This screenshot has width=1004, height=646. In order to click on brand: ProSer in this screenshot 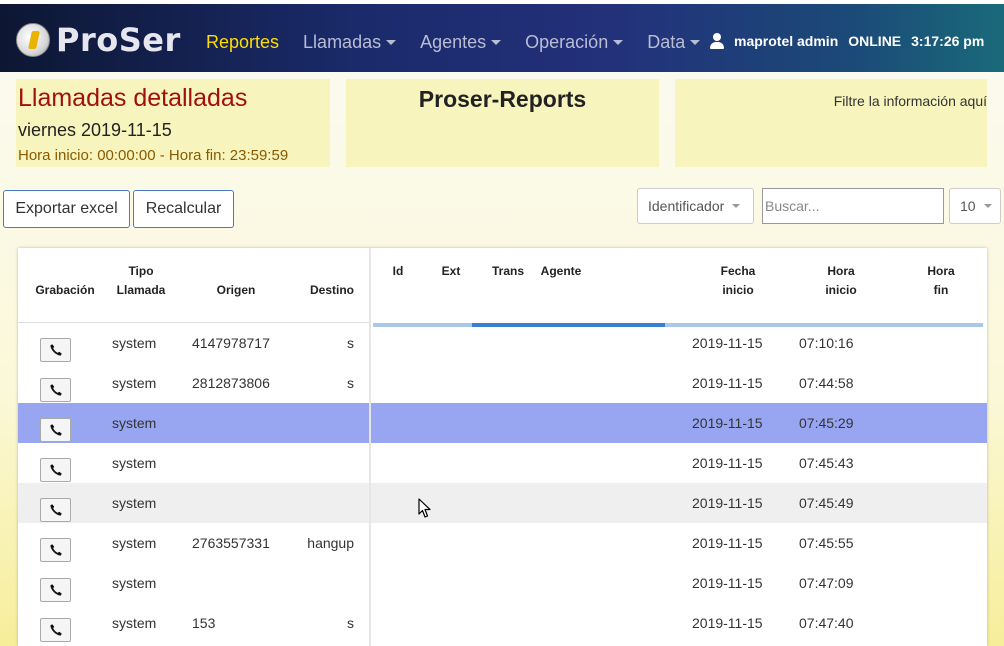, I will do `click(98, 40)`.